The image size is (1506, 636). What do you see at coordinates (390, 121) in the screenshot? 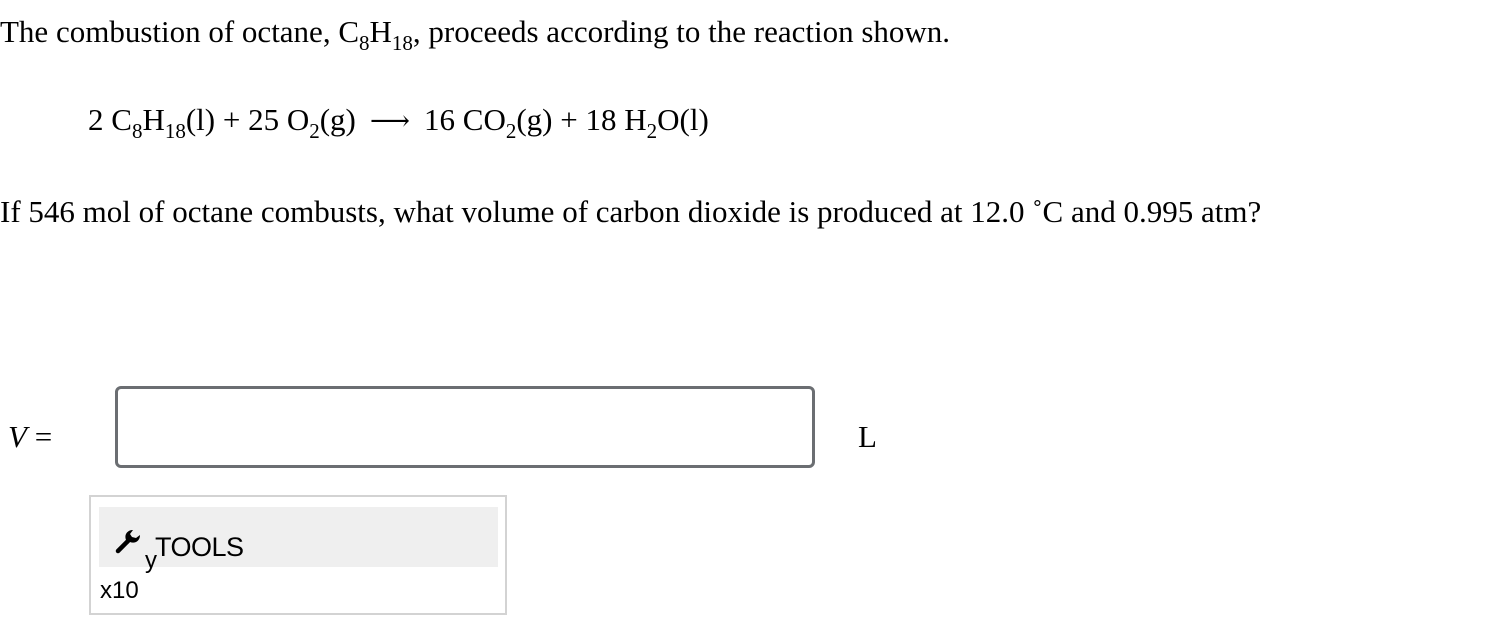
I see `reaction-arrow: ⟶` at bounding box center [390, 121].